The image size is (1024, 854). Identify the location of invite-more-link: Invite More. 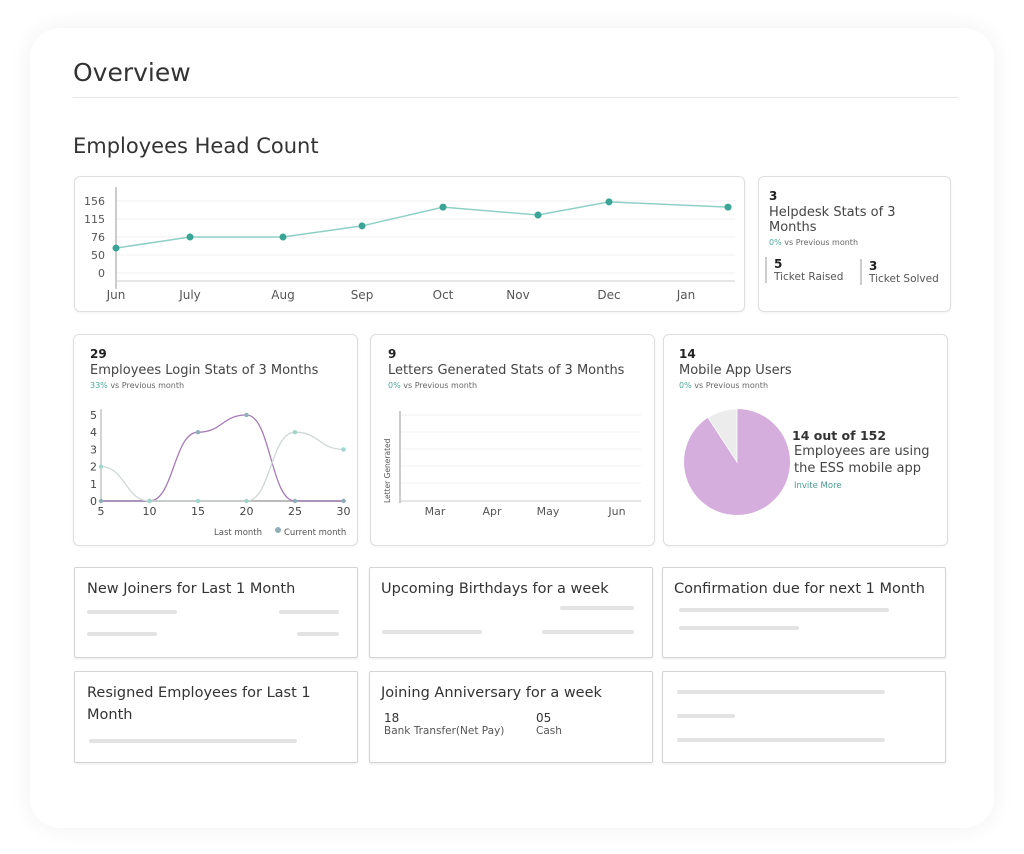
(862, 486).